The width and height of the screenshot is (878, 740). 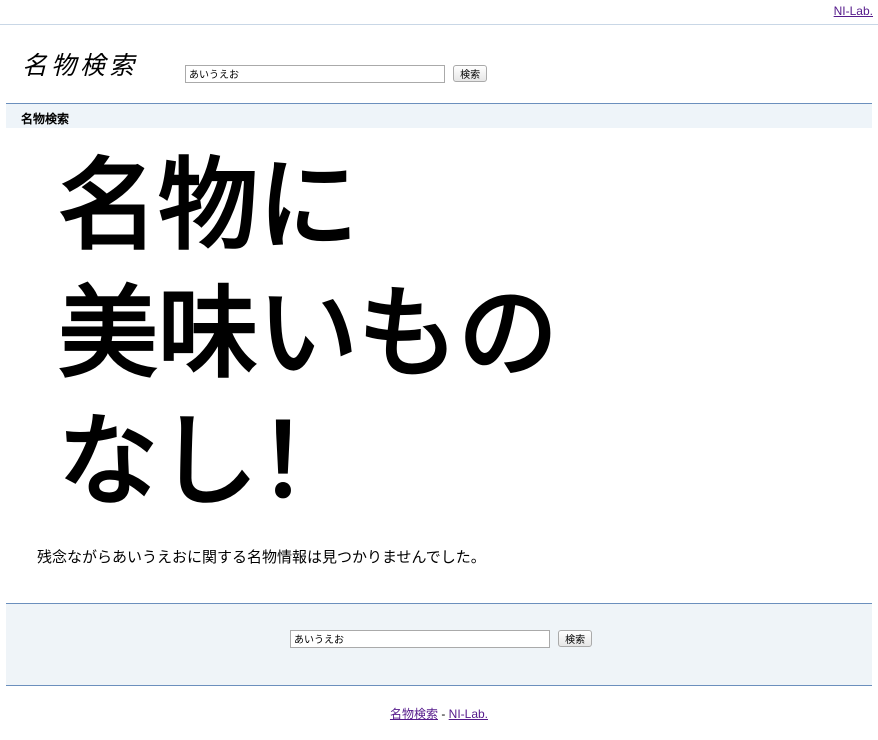 I want to click on site-logo: 名物検索, so click(x=80, y=64).